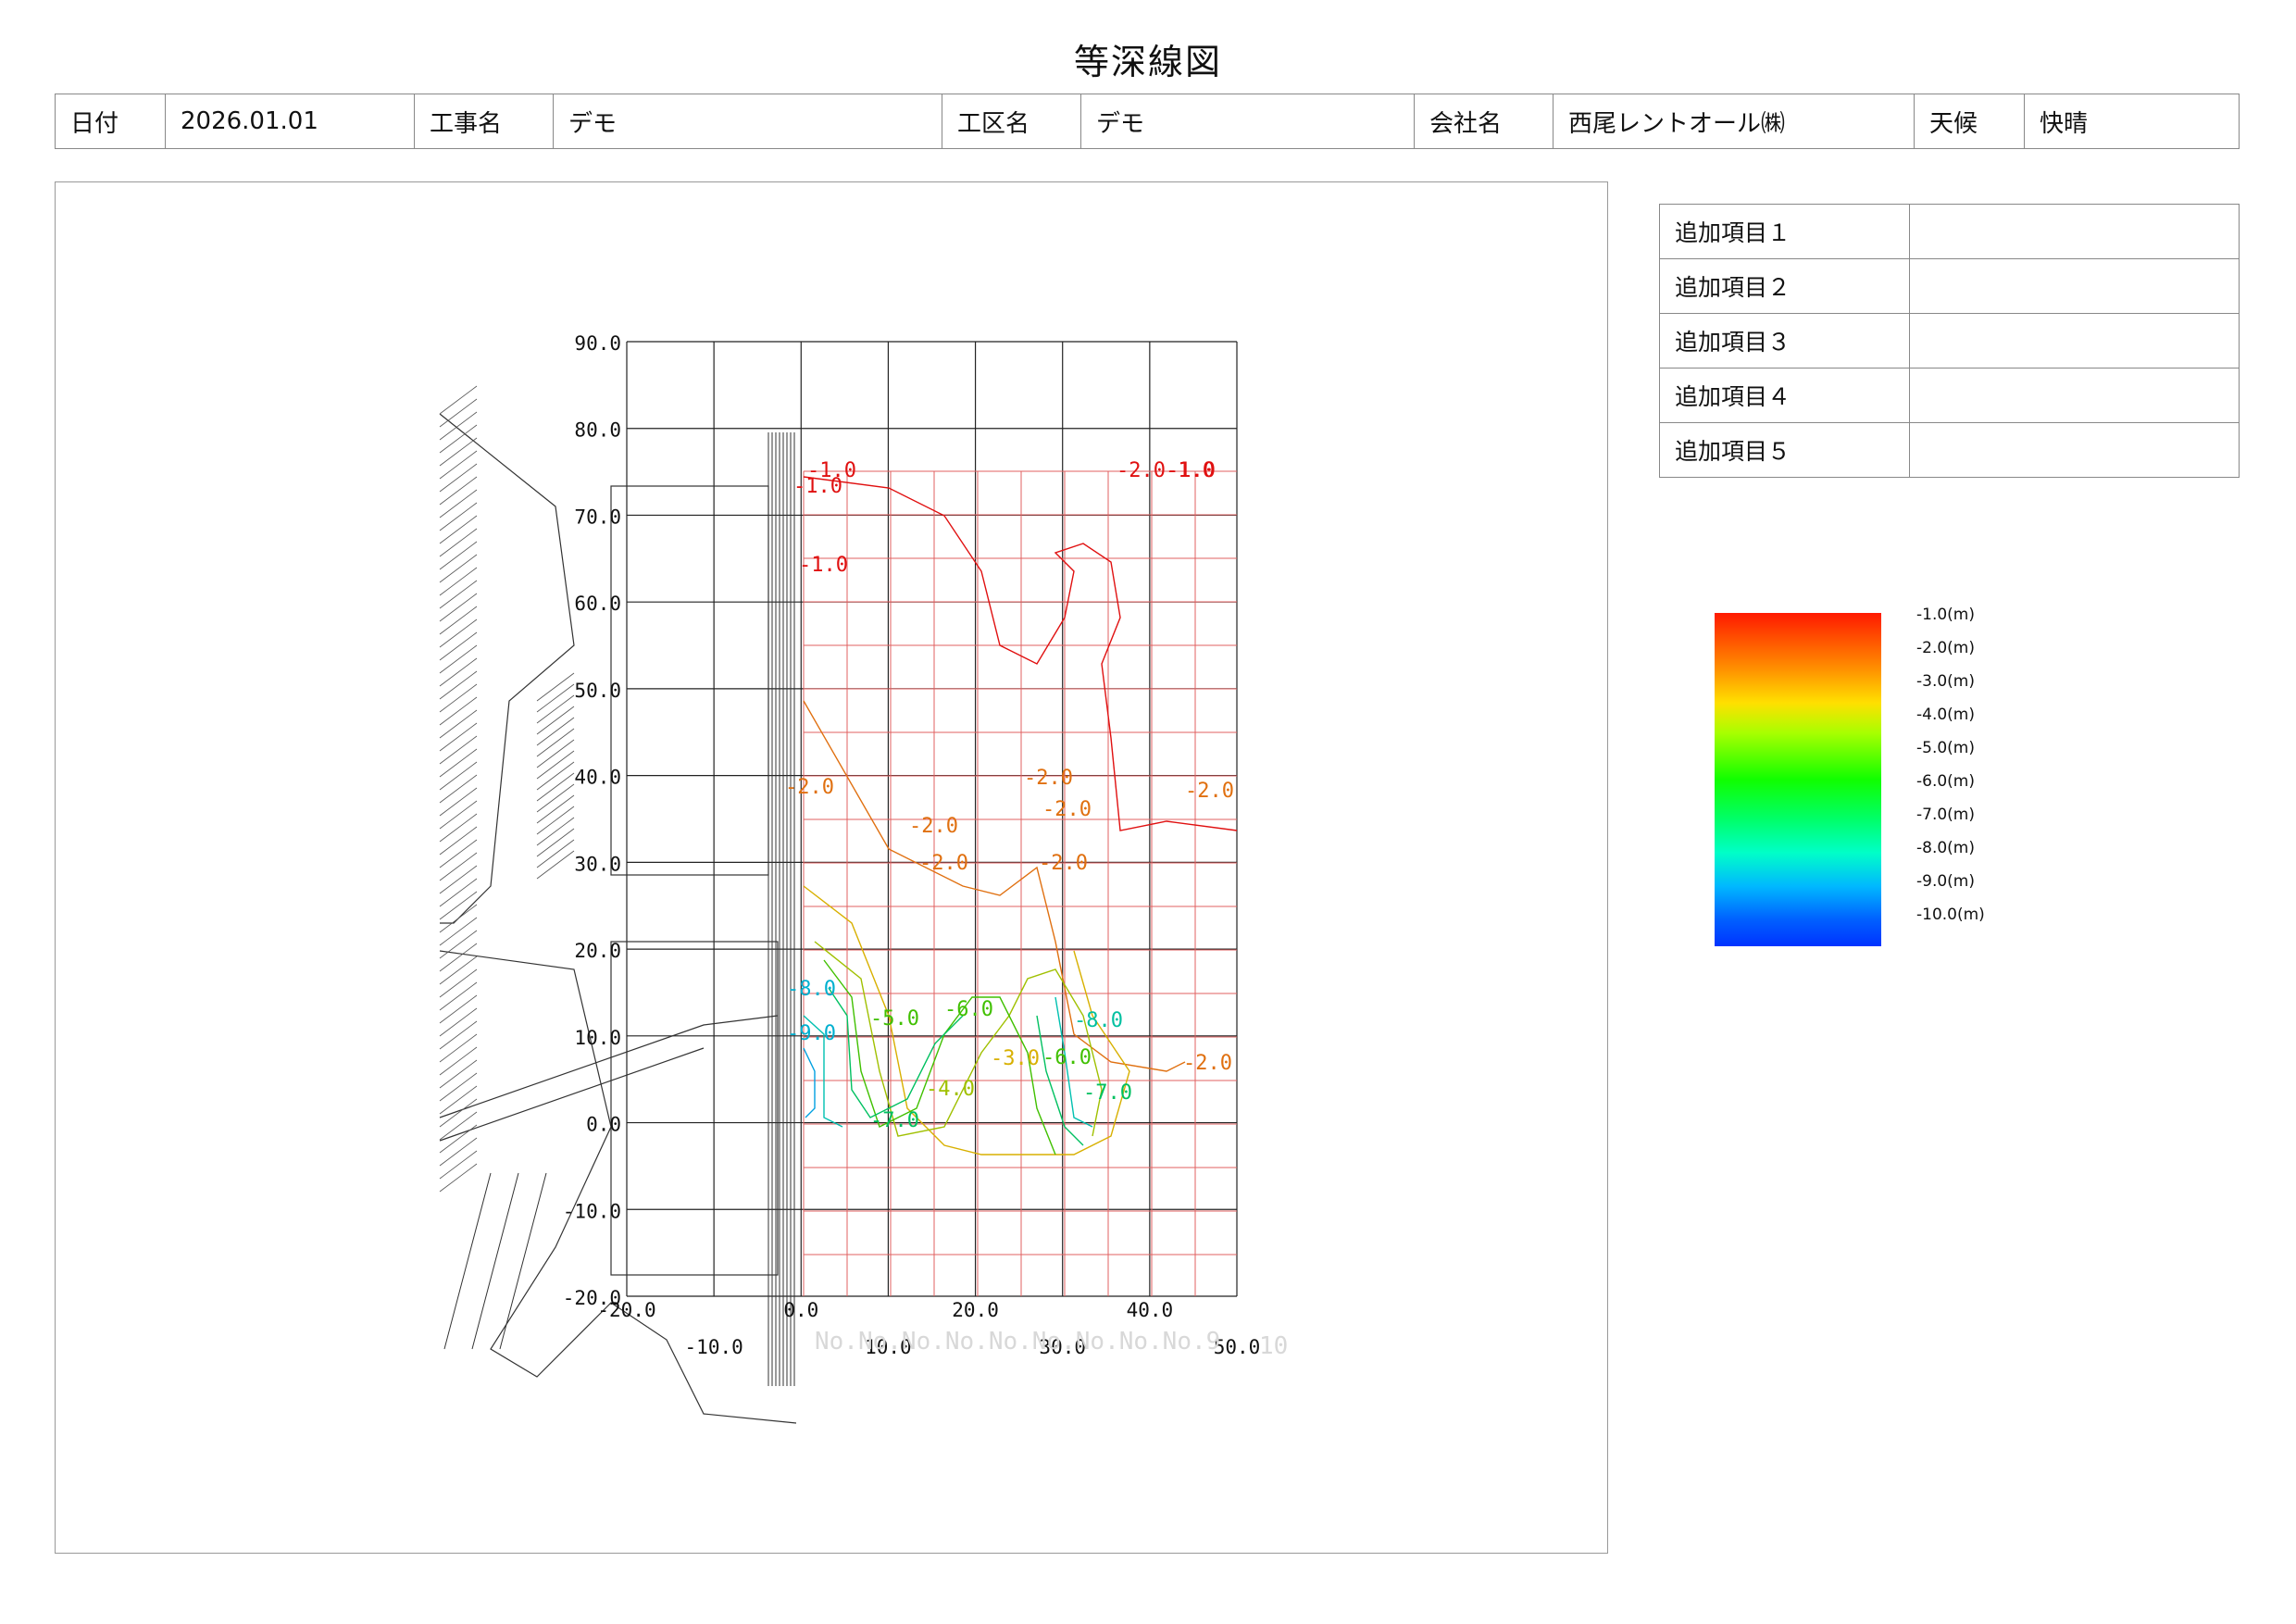 The image size is (2296, 1624). What do you see at coordinates (597, 604) in the screenshot?
I see `y-axis-tick-label: 60.0` at bounding box center [597, 604].